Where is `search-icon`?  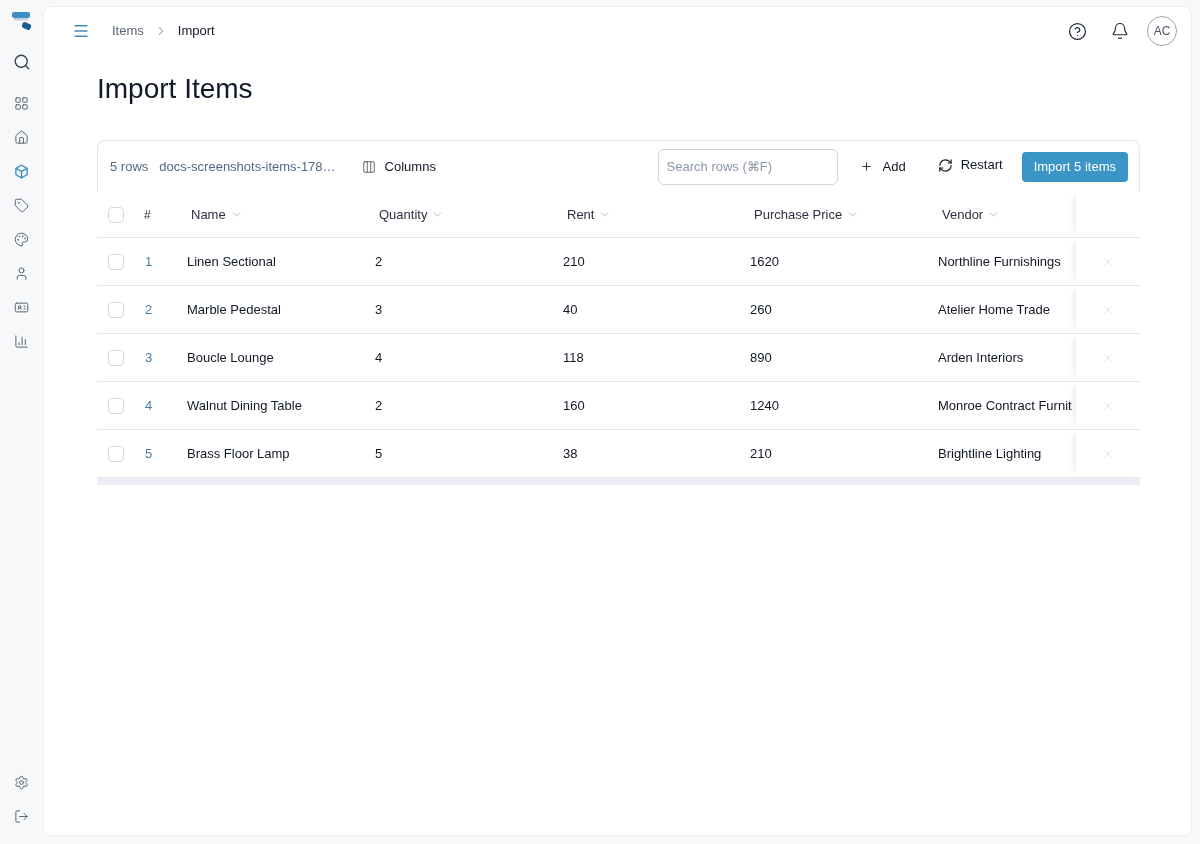
search-icon is located at coordinates (21, 62).